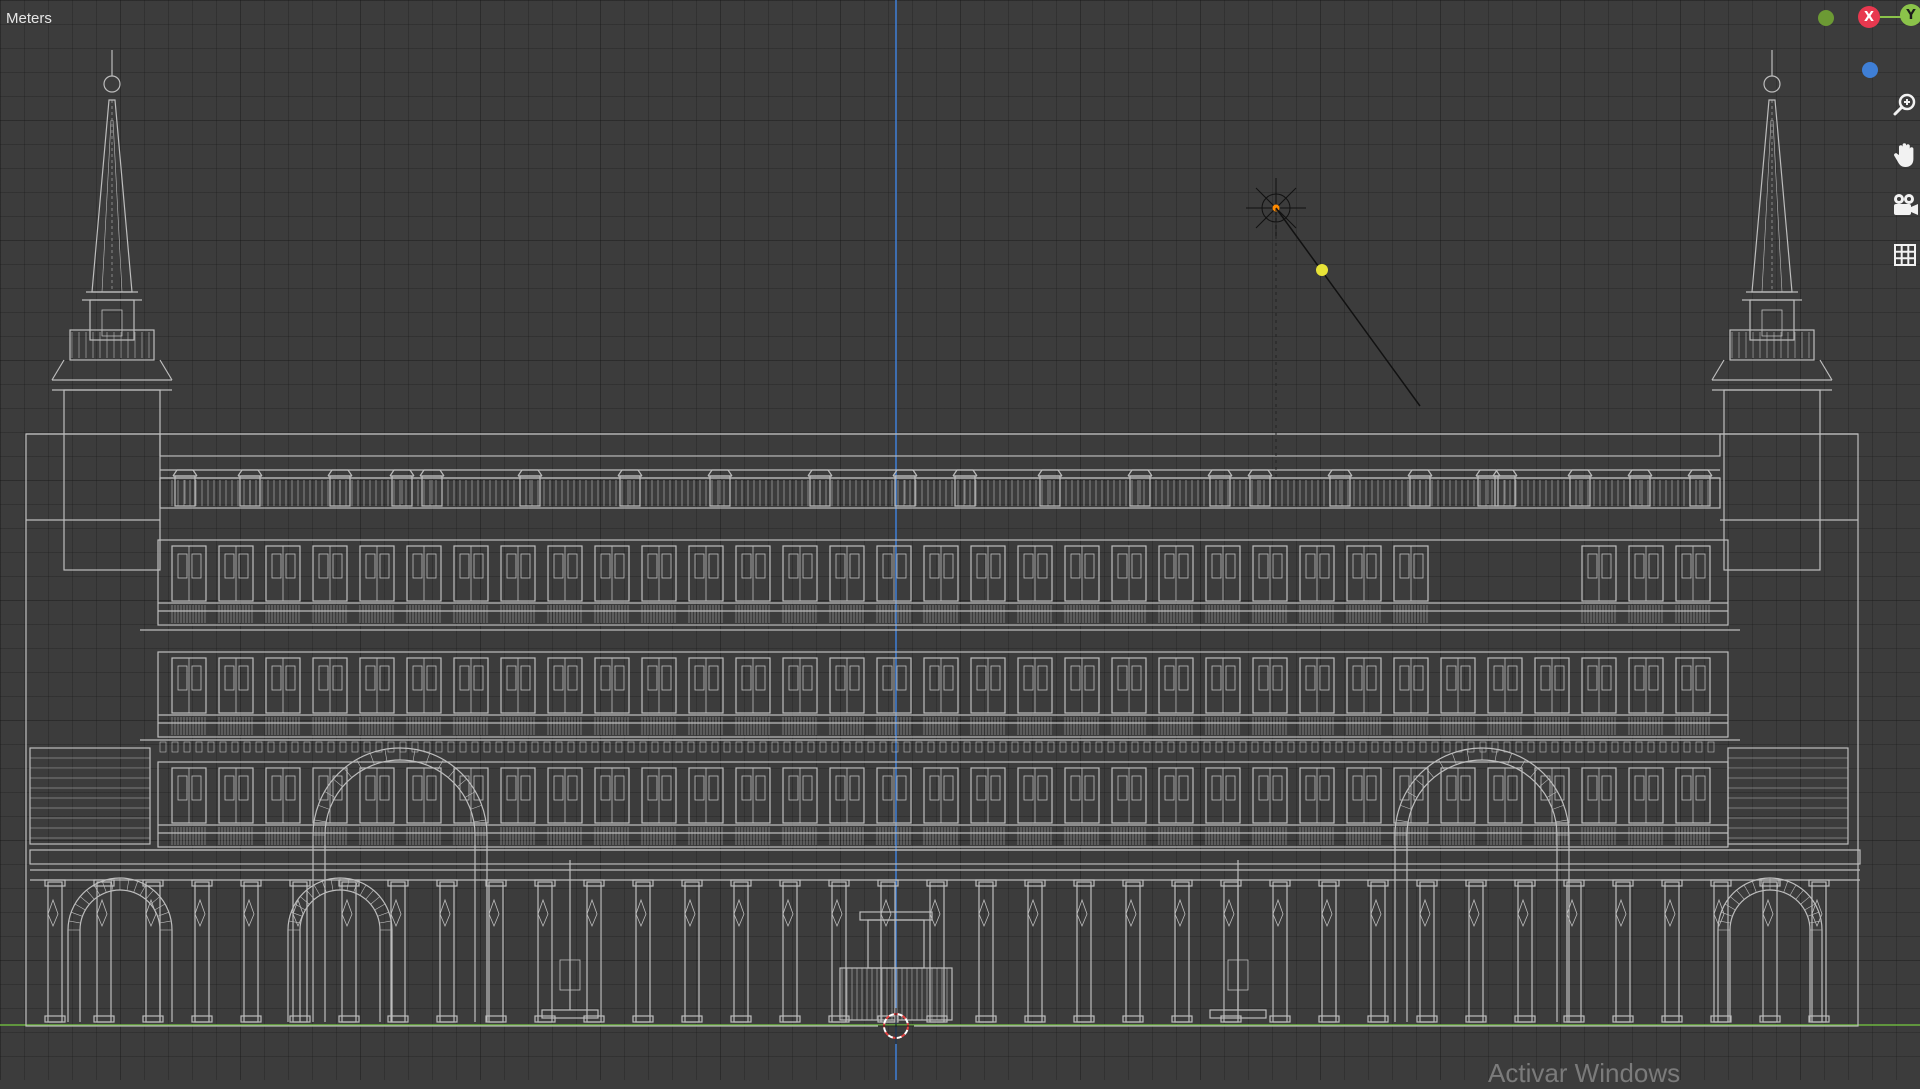 Image resolution: width=1920 pixels, height=1089 pixels. I want to click on gizmo-x-axis: X, so click(1869, 17).